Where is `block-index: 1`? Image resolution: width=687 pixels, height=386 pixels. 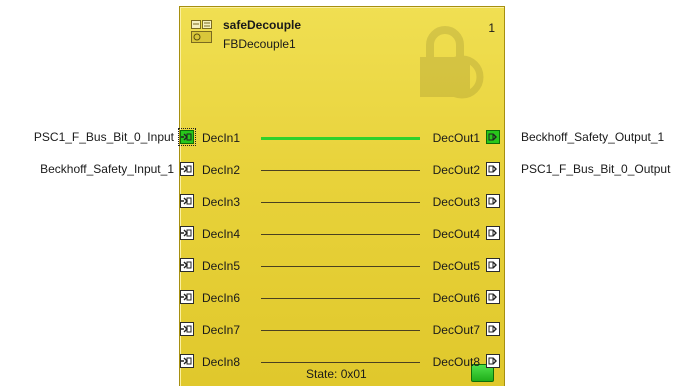
block-index: 1 is located at coordinates (491, 28).